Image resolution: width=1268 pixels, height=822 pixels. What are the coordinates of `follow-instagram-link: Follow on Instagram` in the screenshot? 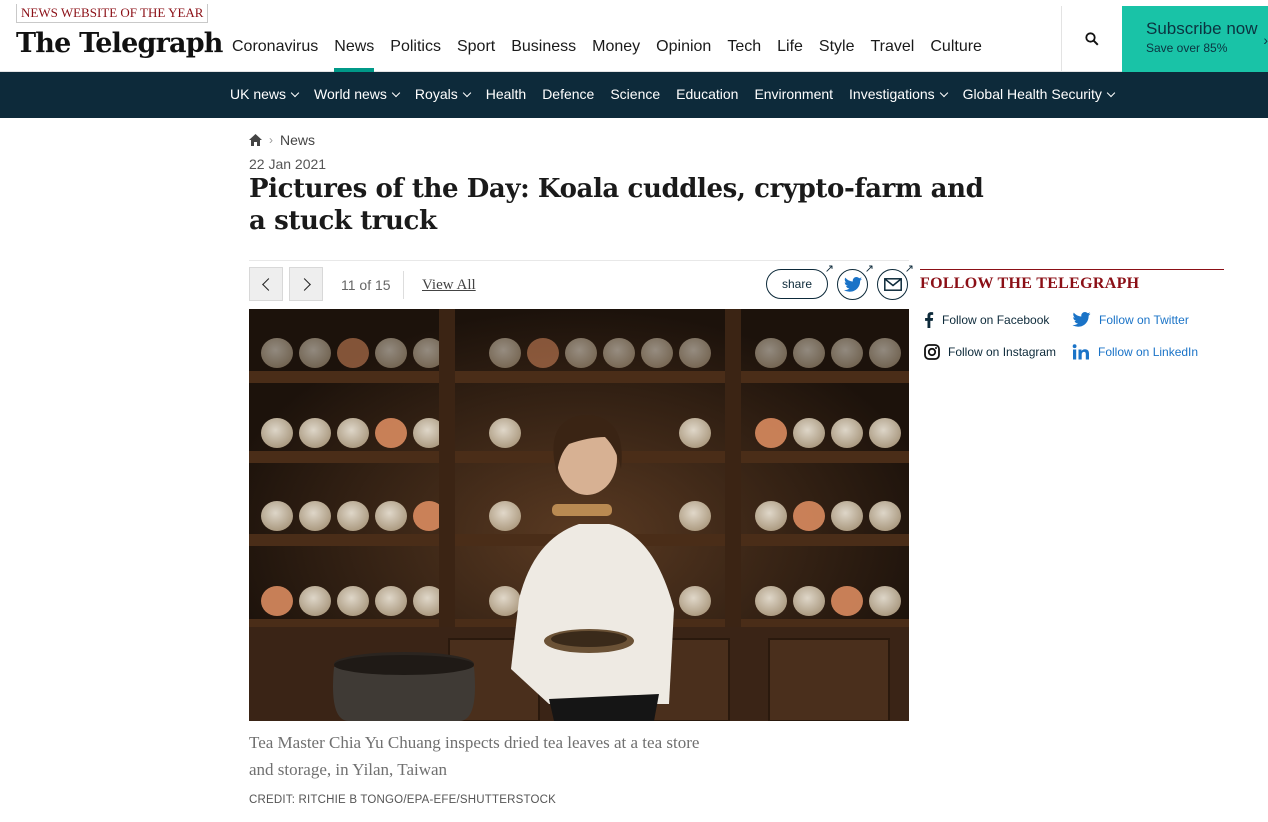 It's located at (990, 352).